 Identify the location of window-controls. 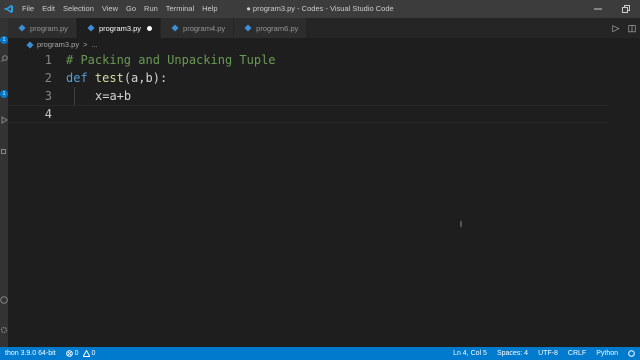
(612, 9).